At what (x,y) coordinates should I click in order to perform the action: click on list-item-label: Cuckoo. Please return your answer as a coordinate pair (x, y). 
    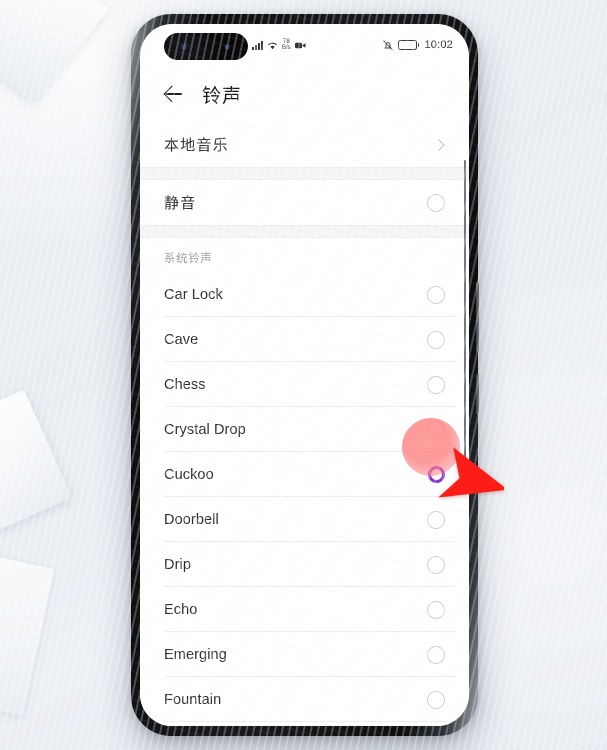
    Looking at the image, I should click on (189, 474).